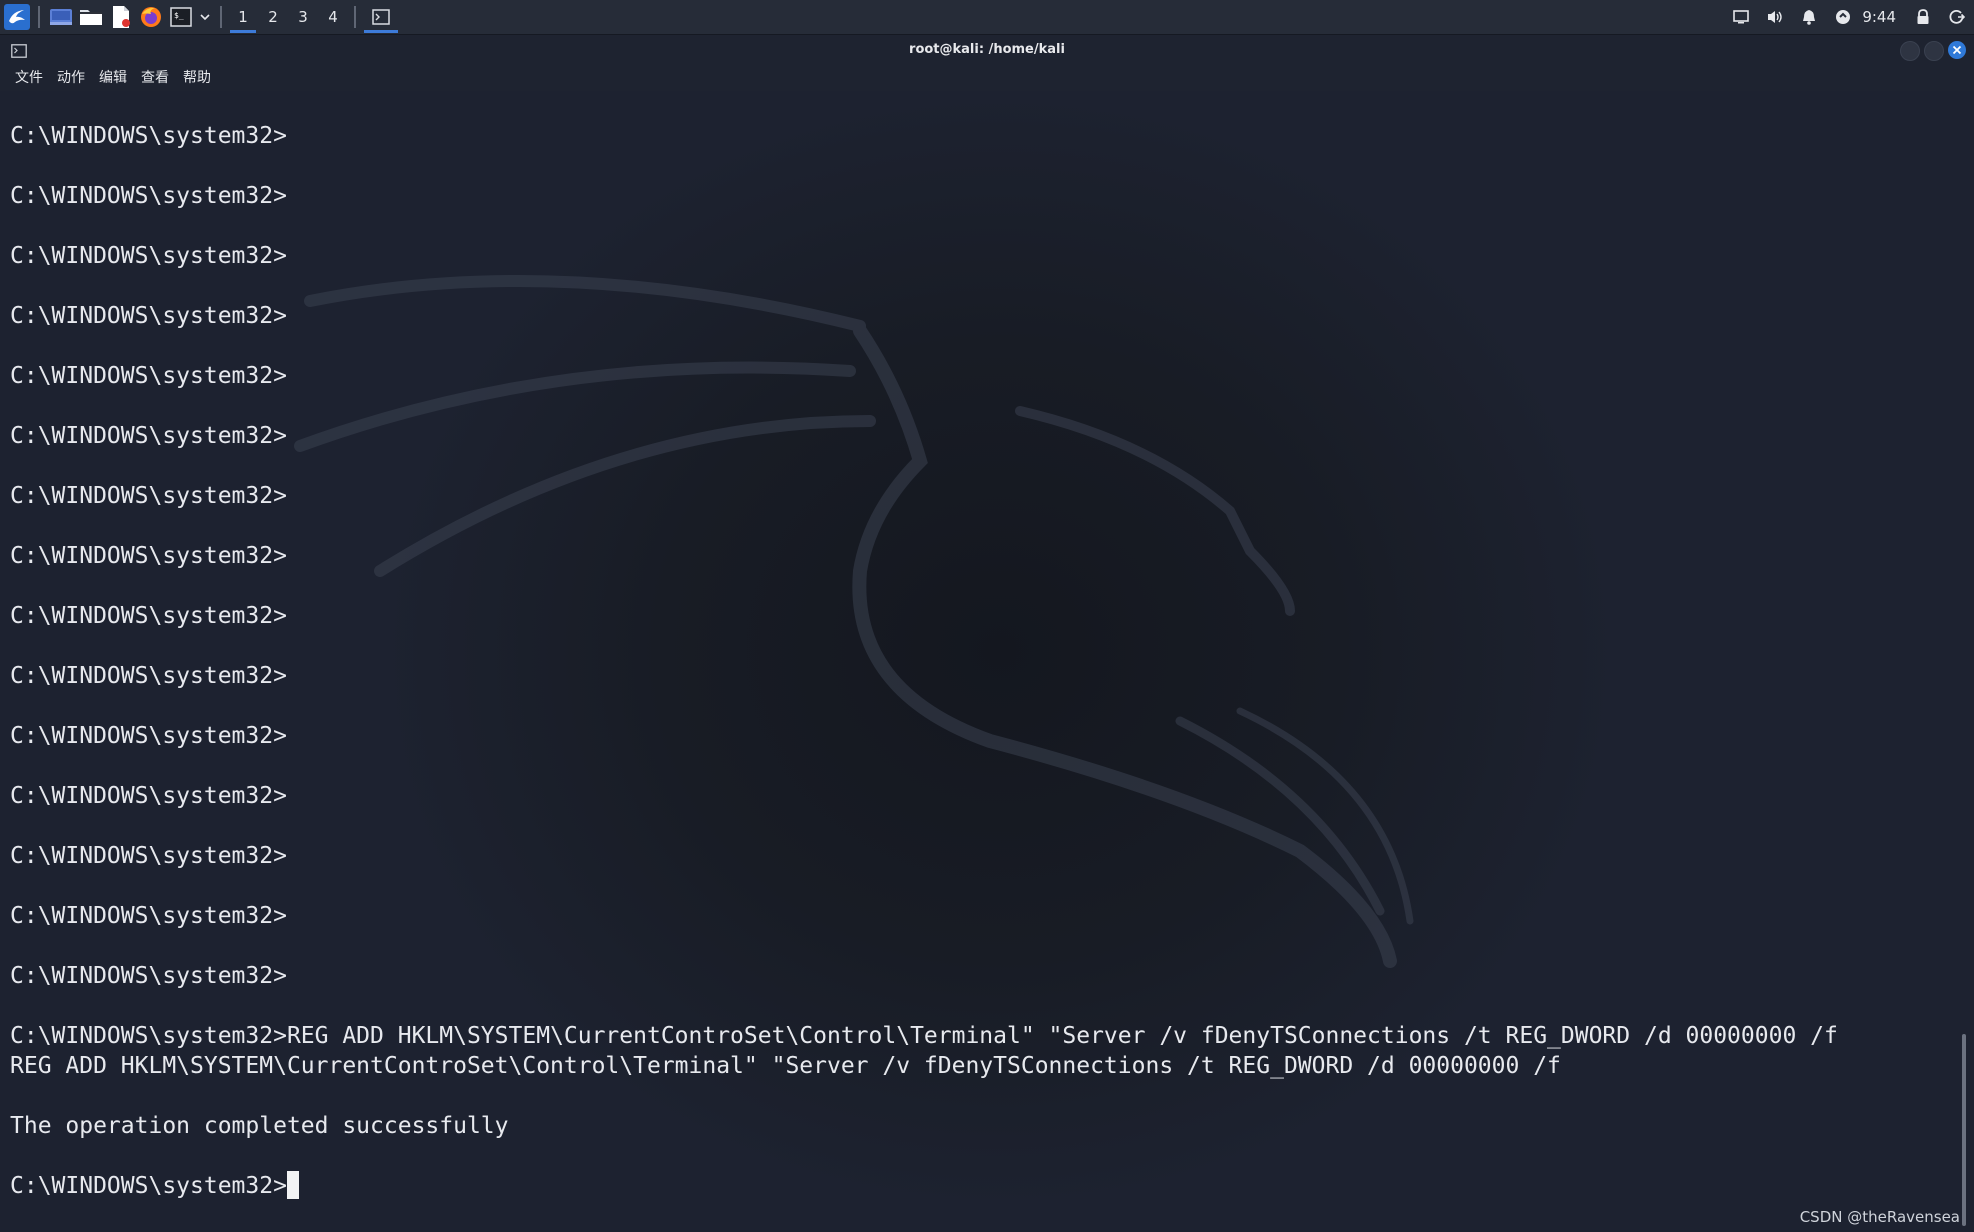 The width and height of the screenshot is (1974, 1232). What do you see at coordinates (259, 1126) in the screenshot?
I see `terminal-result-line: The operation completed successfully` at bounding box center [259, 1126].